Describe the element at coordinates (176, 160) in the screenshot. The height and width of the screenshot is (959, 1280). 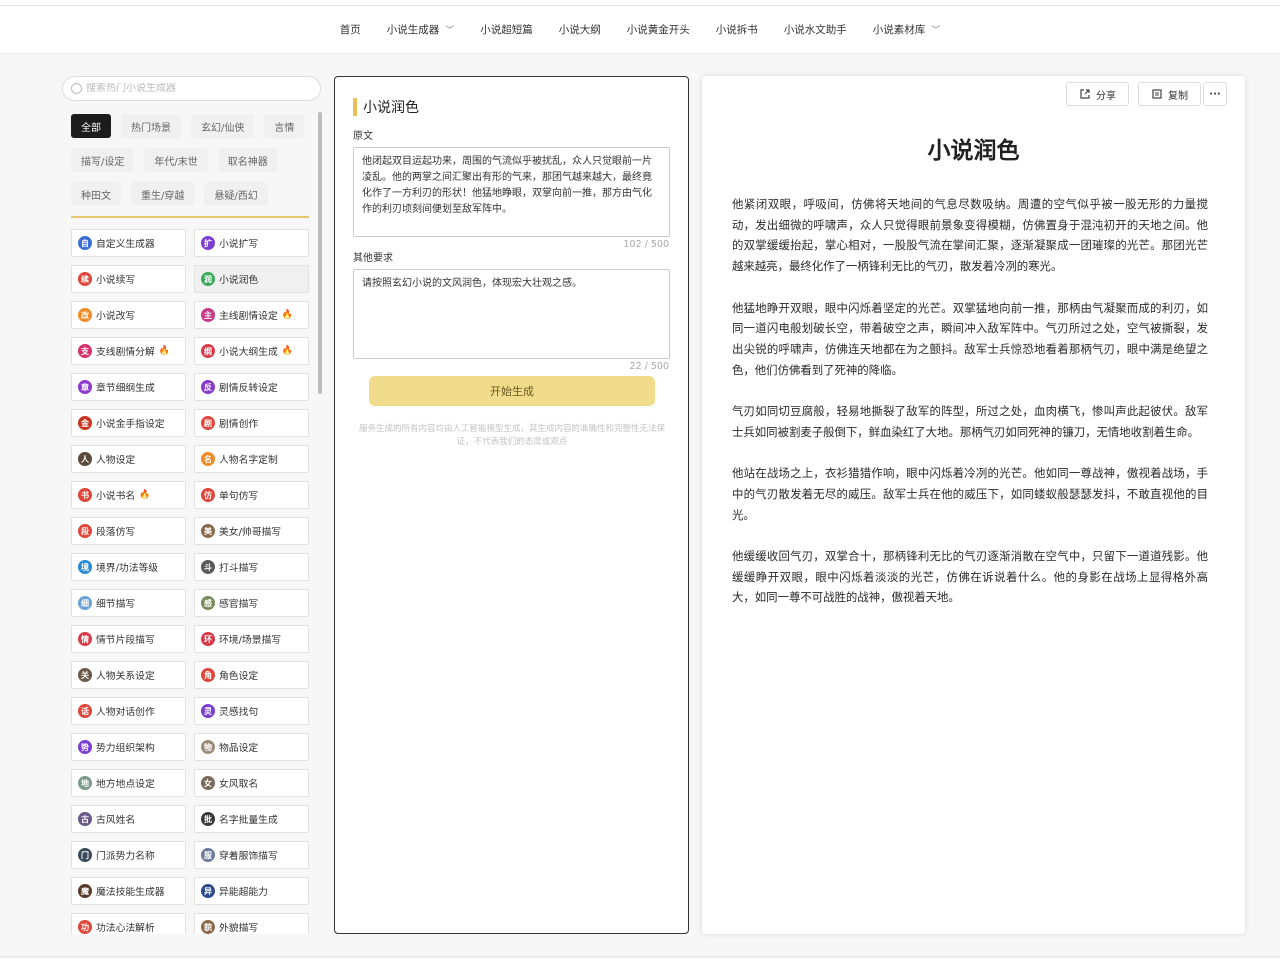
I see `category-chip: 年代/末世` at that location.